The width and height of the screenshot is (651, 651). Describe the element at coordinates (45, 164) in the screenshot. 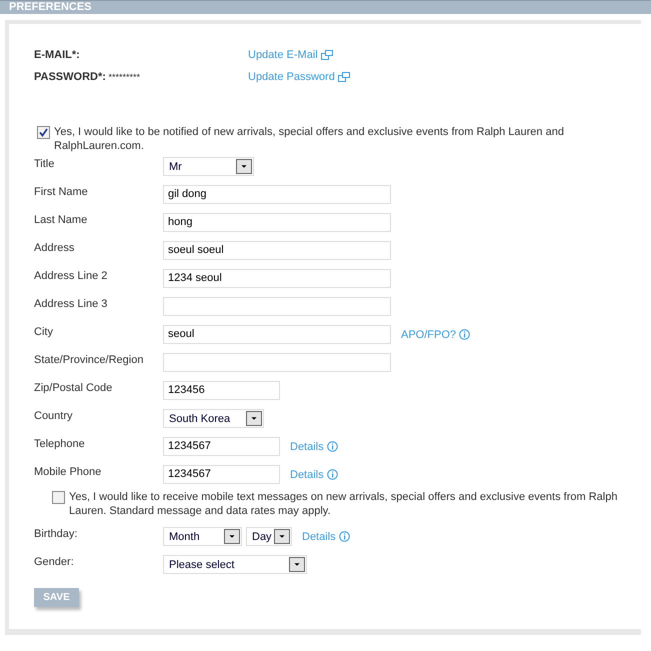

I see `field-label: Title` at that location.